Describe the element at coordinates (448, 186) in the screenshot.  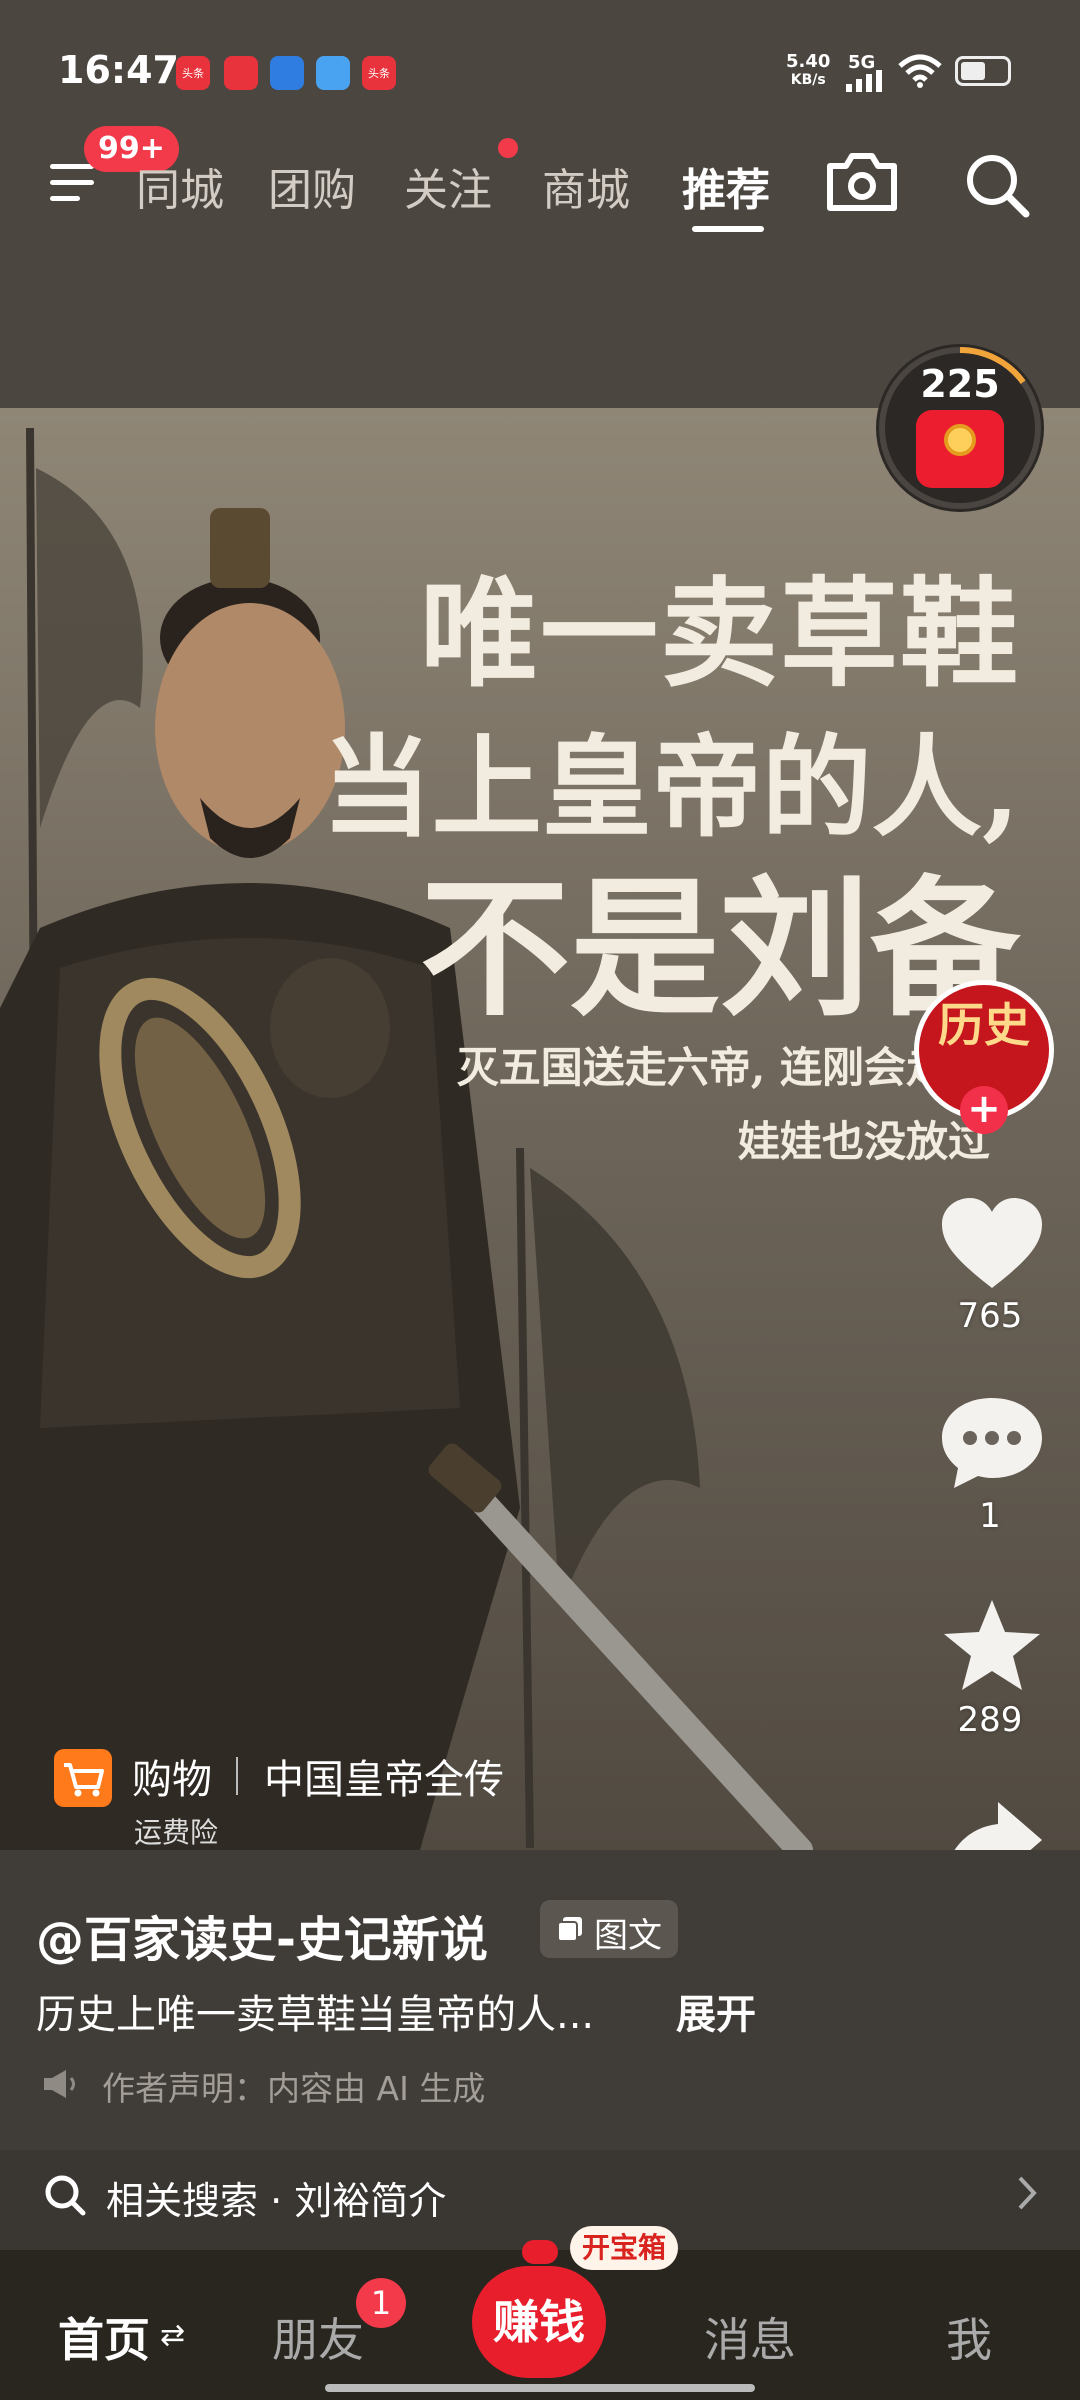
I see `tab-2: 关注` at that location.